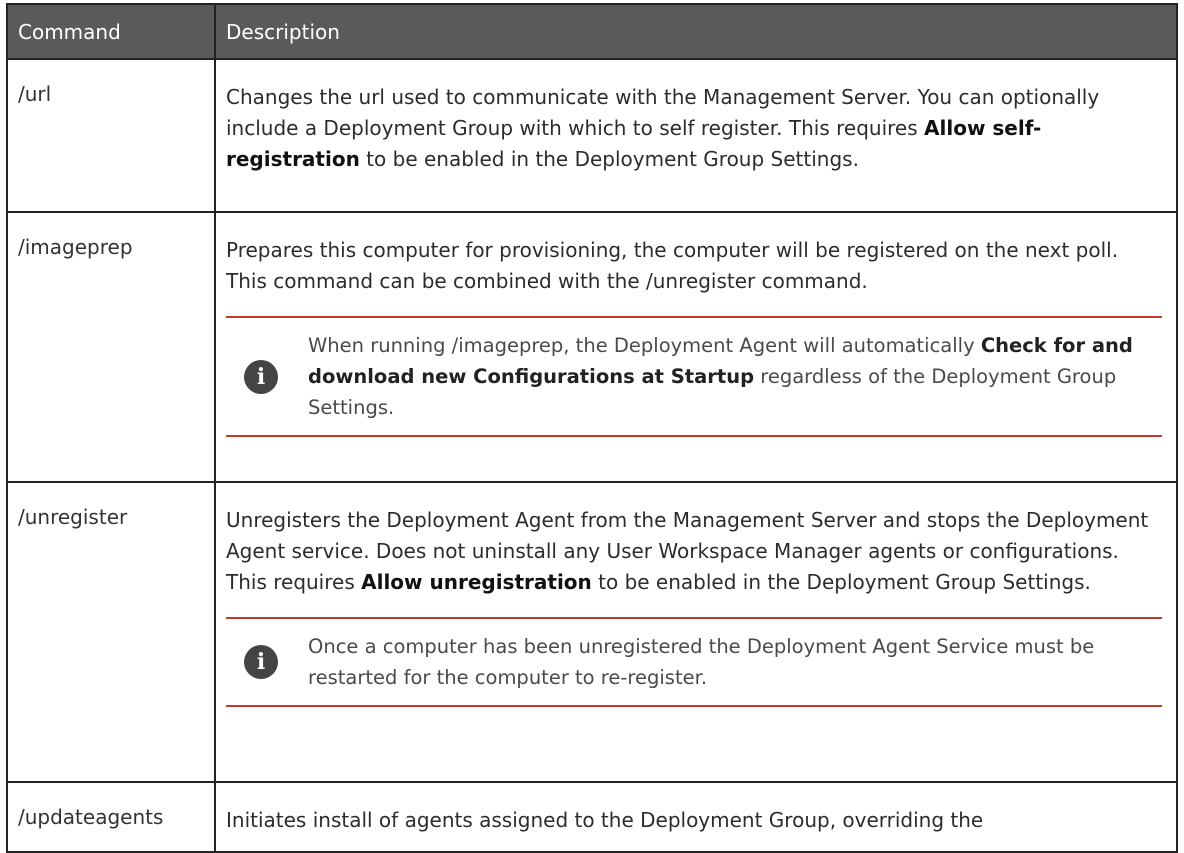 This screenshot has width=1184, height=853. Describe the element at coordinates (111, 135) in the screenshot. I see `command-cell: /url` at that location.